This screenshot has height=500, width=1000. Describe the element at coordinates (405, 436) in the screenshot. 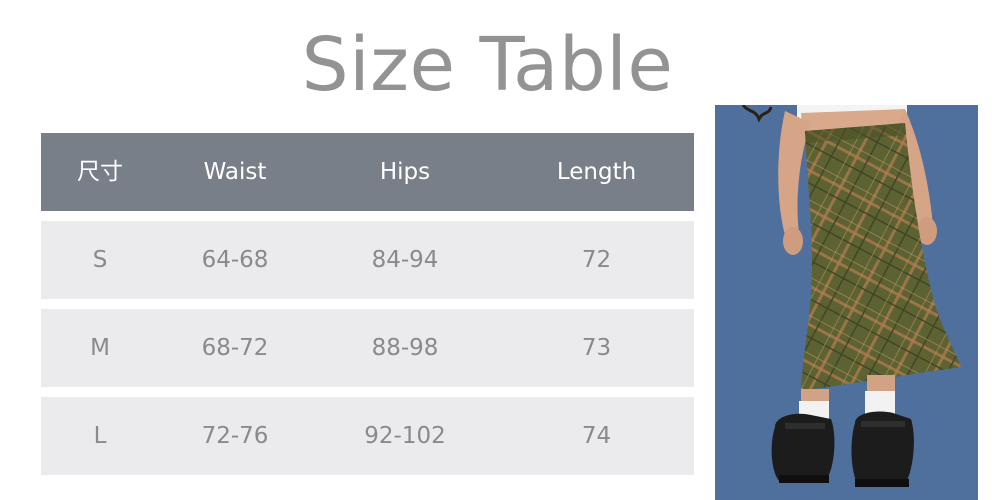

I see `cell-hips: 92-102` at that location.